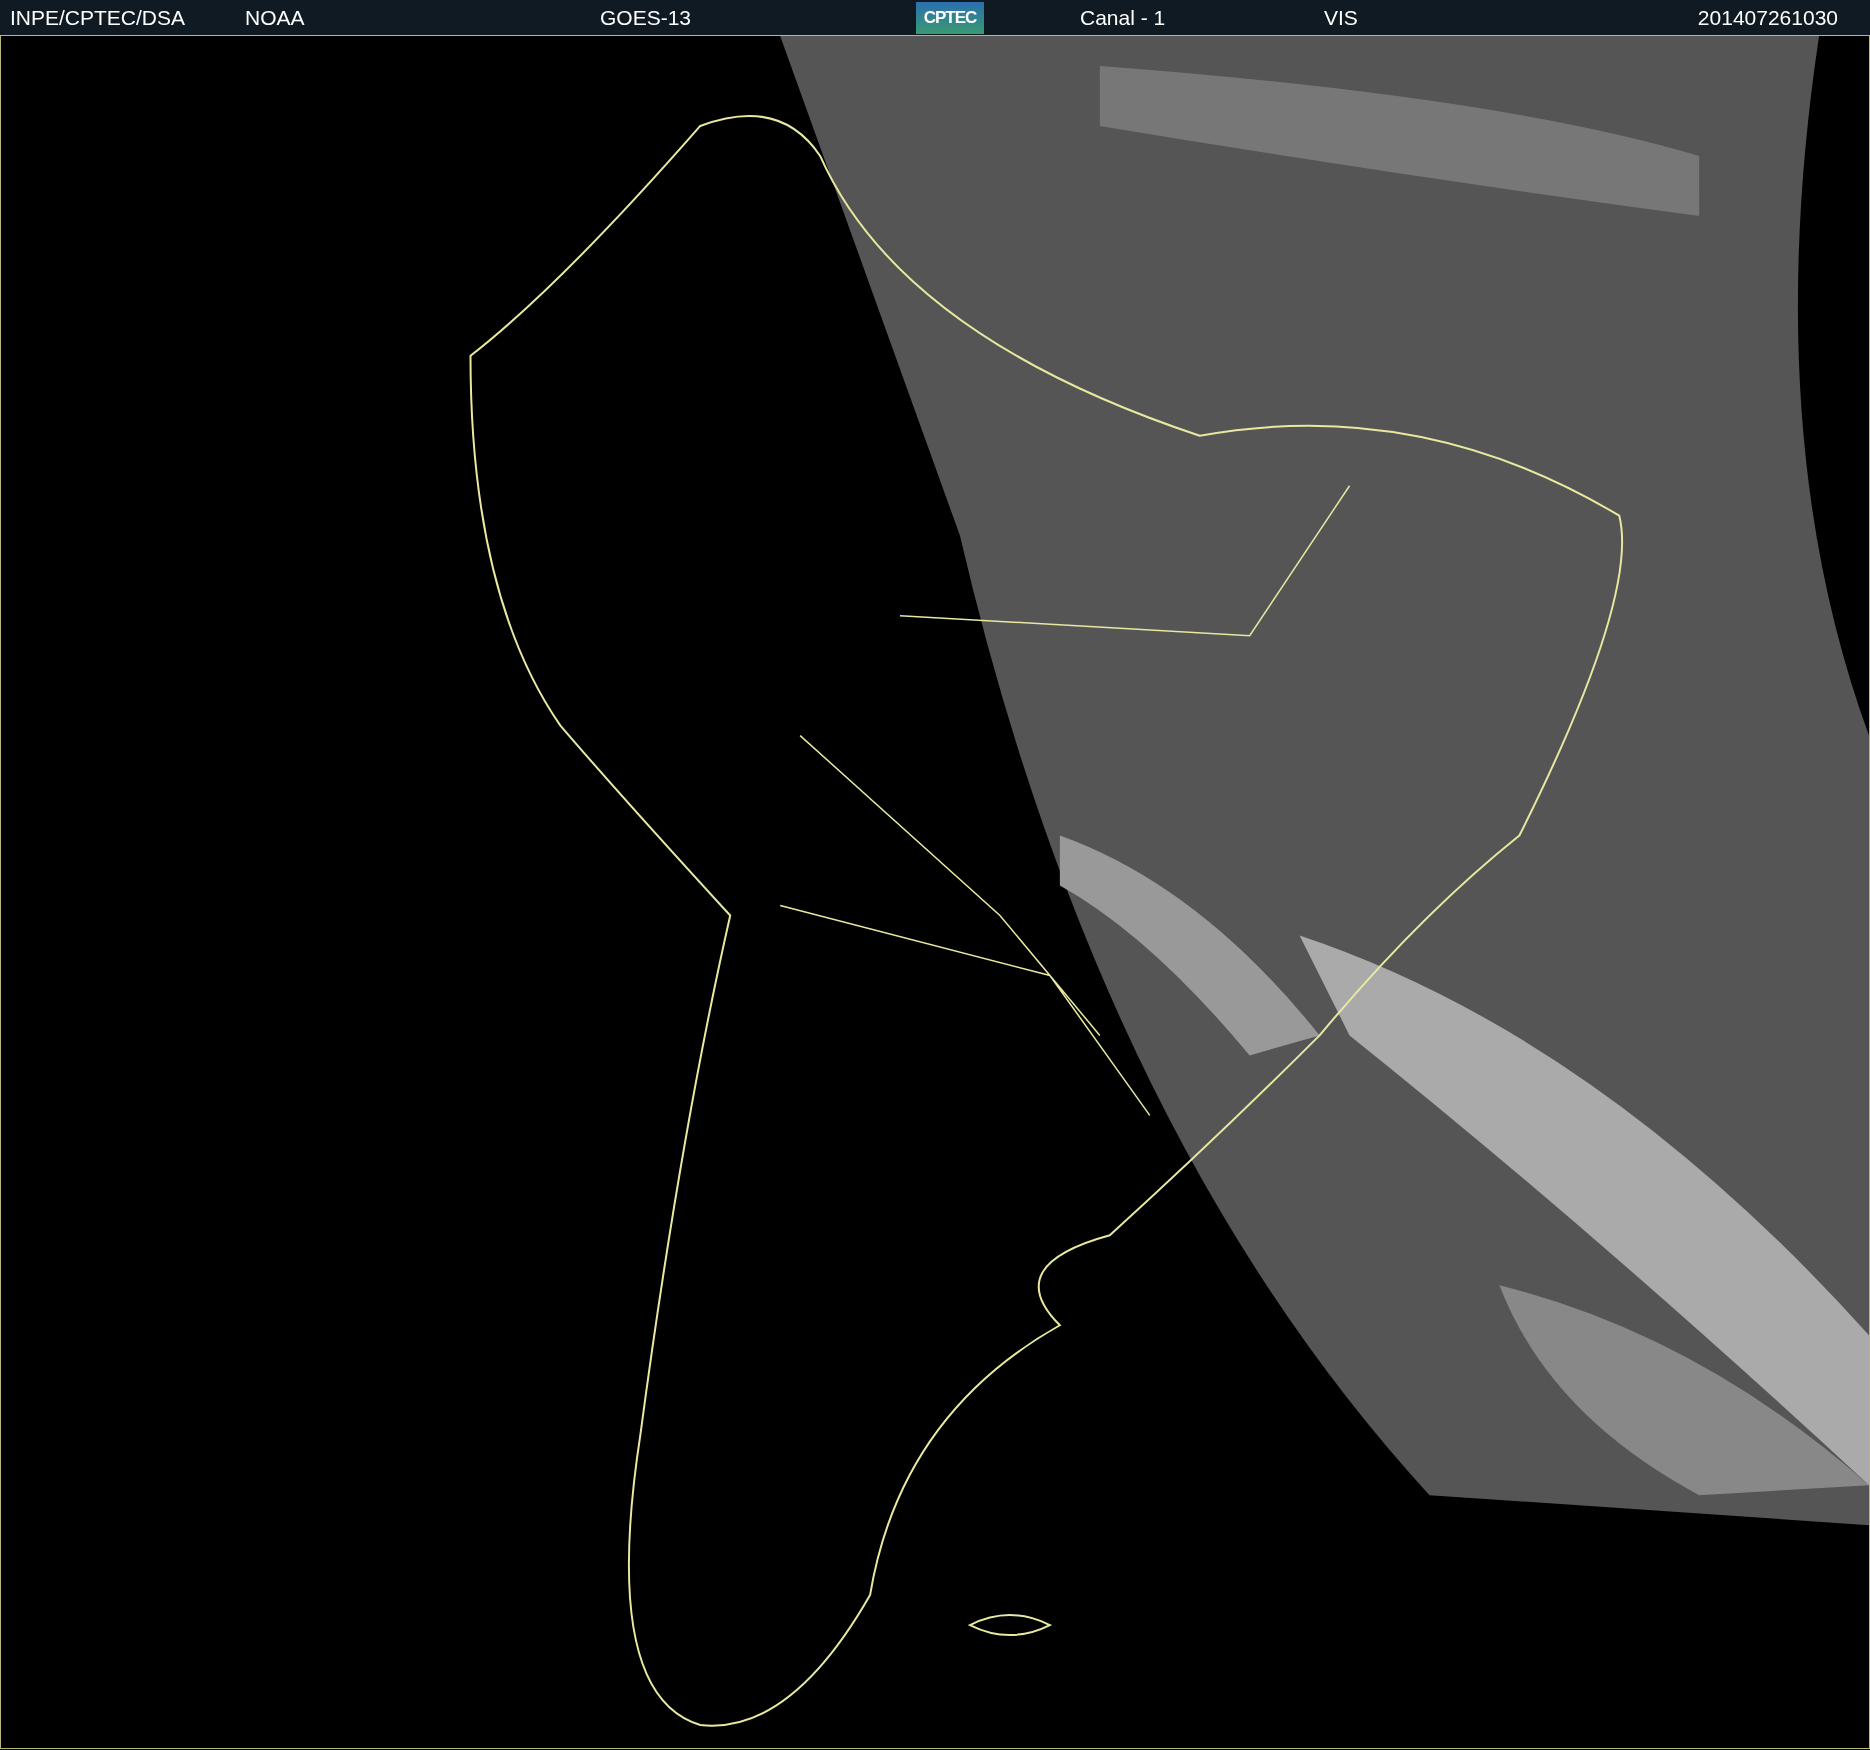  What do you see at coordinates (646, 17) in the screenshot?
I see `header-label: GOES-13` at bounding box center [646, 17].